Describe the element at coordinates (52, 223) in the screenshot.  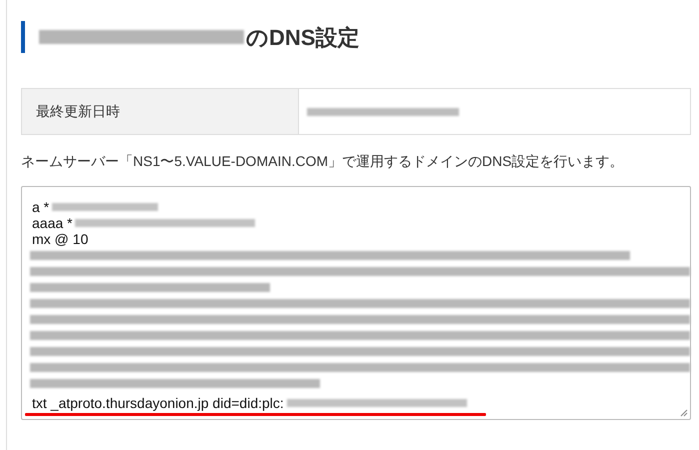
I see `record-text: aaaa *` at that location.